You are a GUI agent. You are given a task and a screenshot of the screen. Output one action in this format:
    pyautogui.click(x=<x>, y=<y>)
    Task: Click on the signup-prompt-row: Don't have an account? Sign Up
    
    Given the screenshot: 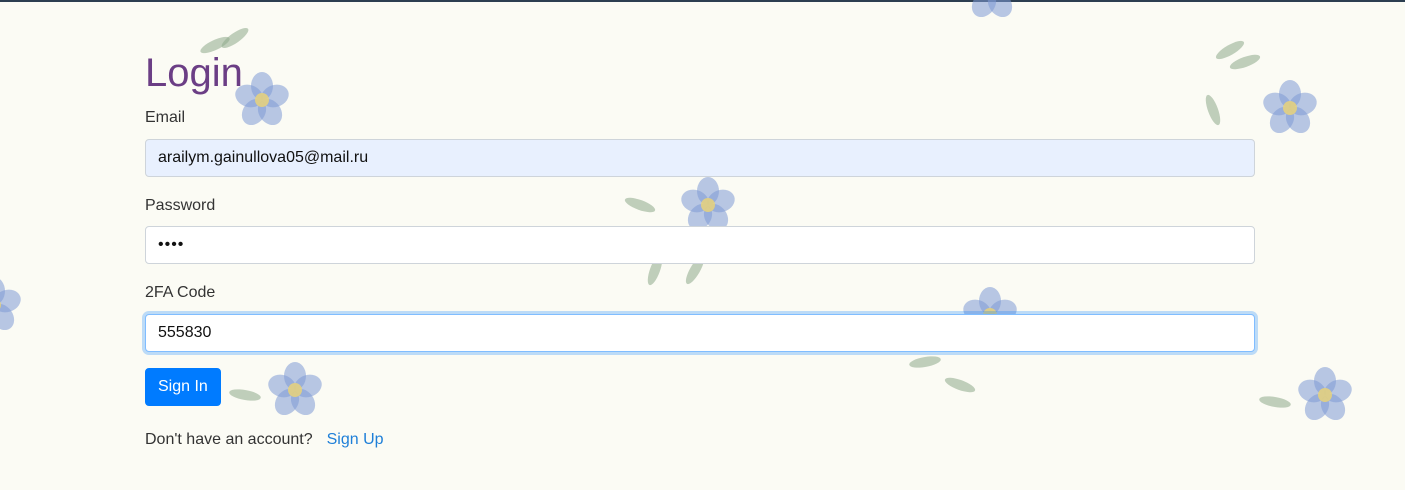 What is the action you would take?
    pyautogui.click(x=264, y=440)
    